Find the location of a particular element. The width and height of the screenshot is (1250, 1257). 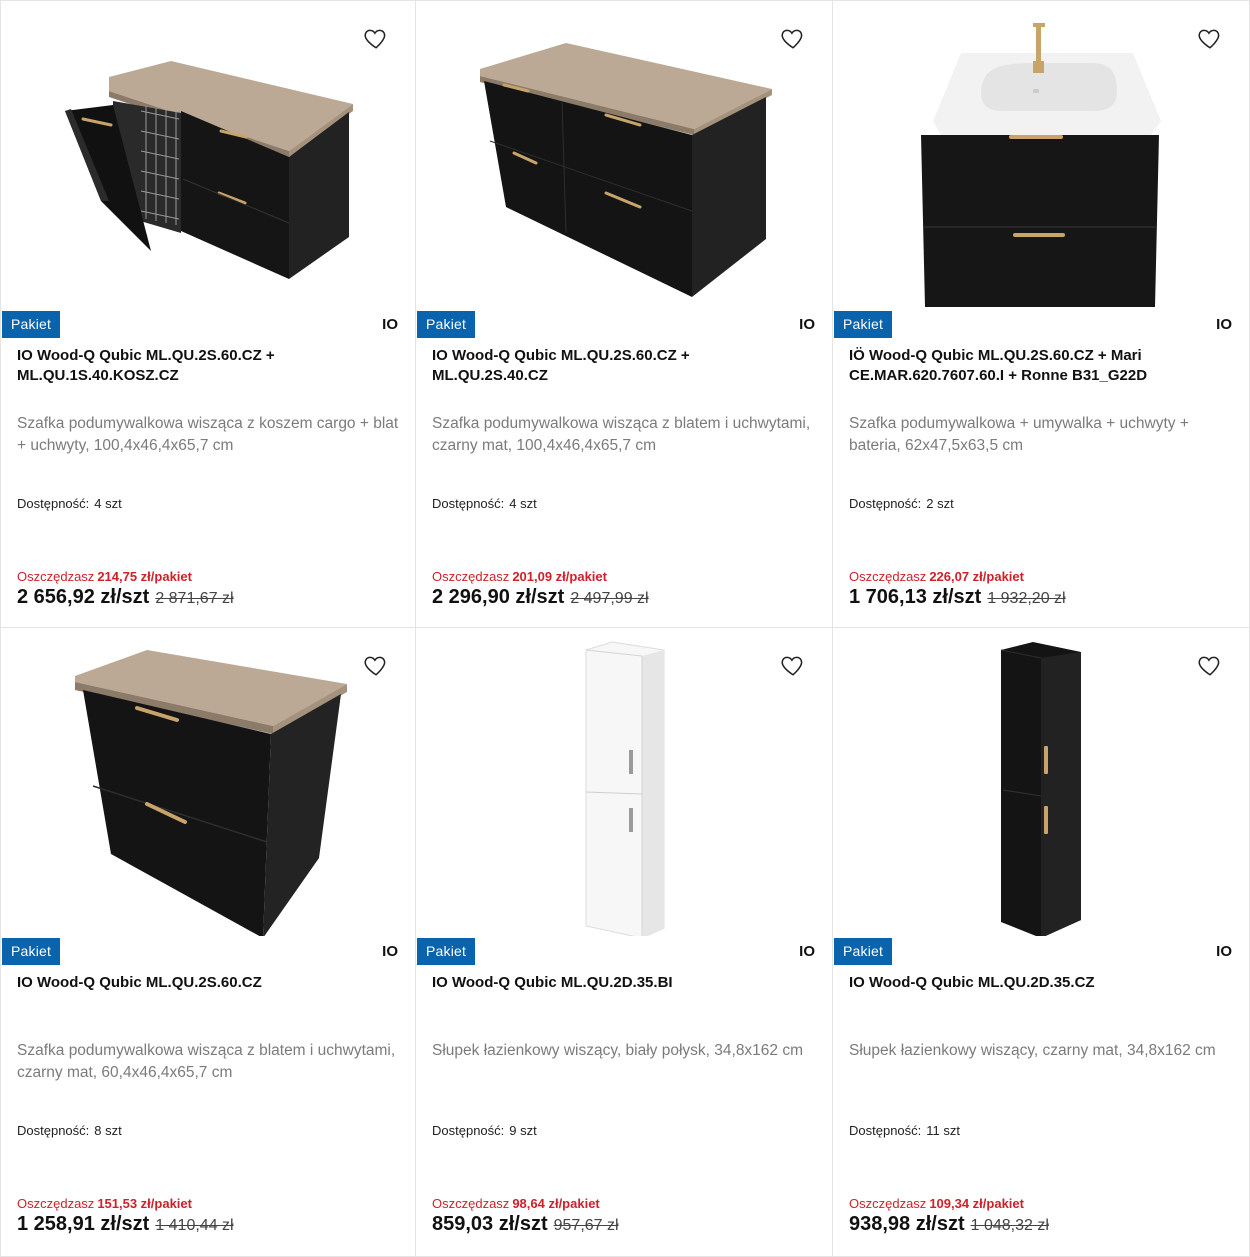

savings-value: 214,75 zł/pakiet is located at coordinates (144, 576).